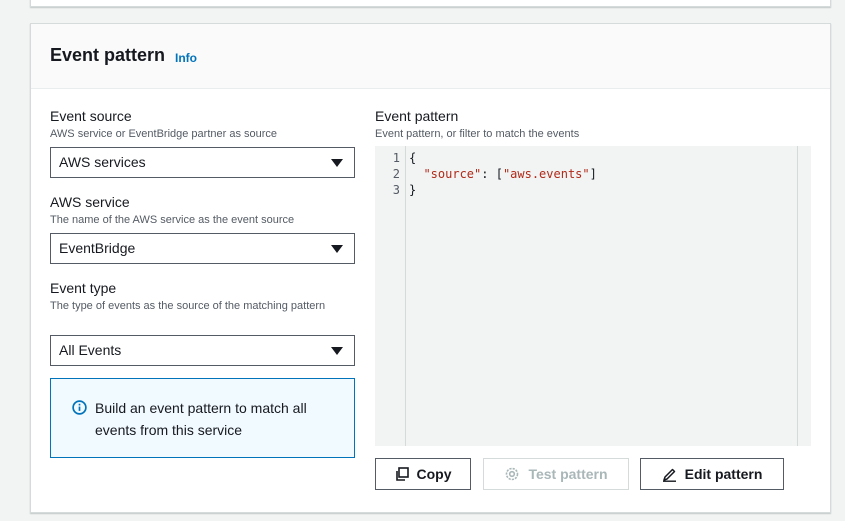 Image resolution: width=845 pixels, height=521 pixels. Describe the element at coordinates (90, 350) in the screenshot. I see `event-type-value: All Events` at that location.